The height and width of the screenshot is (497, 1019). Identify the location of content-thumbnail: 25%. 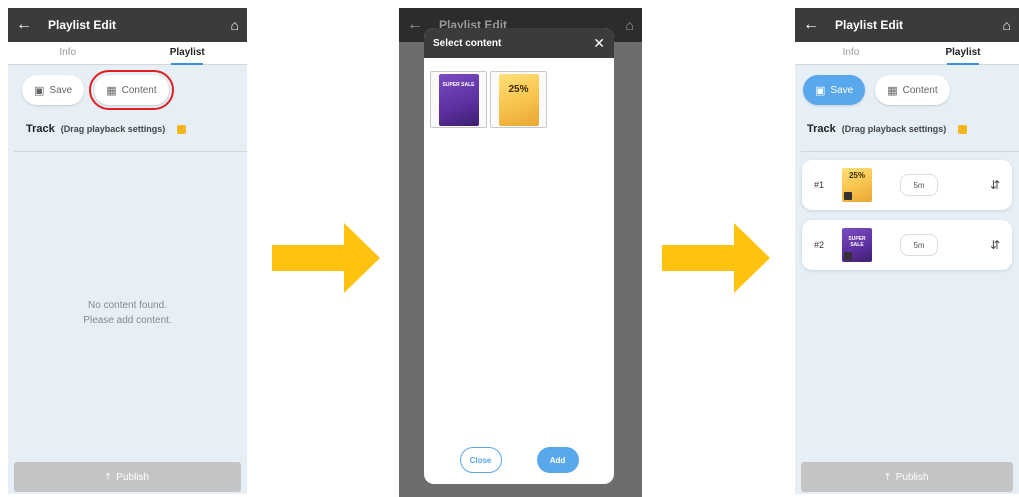
(518, 99).